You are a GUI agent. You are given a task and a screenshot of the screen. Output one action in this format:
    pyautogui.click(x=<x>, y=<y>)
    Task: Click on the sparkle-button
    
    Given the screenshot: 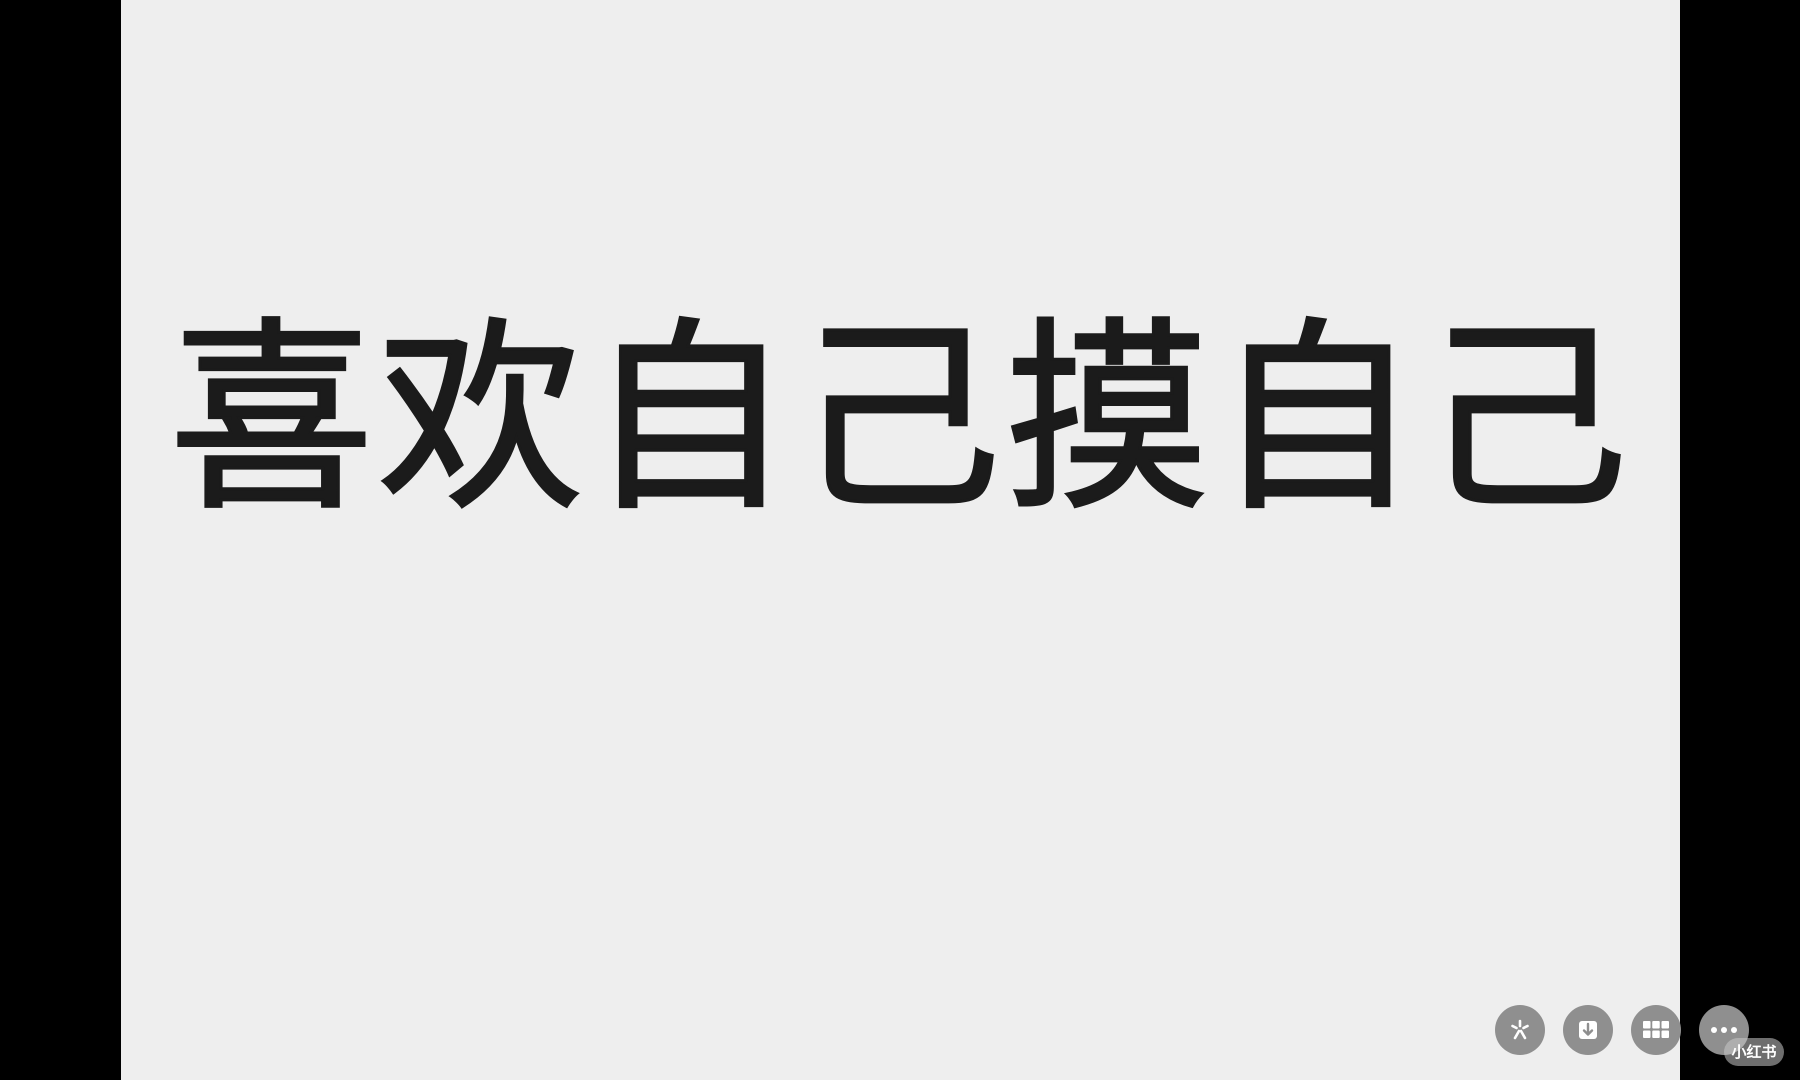 What is the action you would take?
    pyautogui.click(x=1520, y=1030)
    